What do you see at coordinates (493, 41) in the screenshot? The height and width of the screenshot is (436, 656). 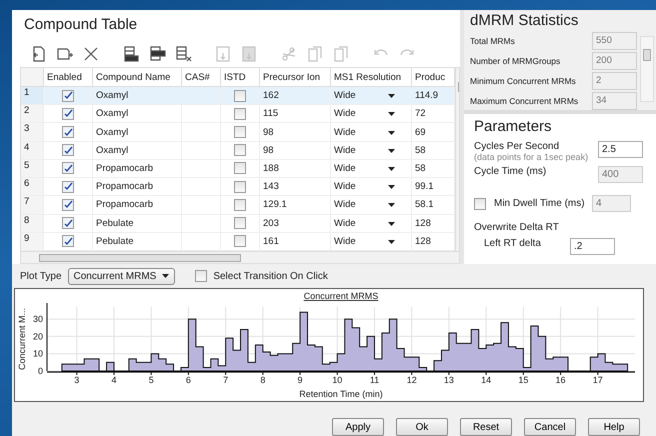 I see `field-label: Total MRMs` at bounding box center [493, 41].